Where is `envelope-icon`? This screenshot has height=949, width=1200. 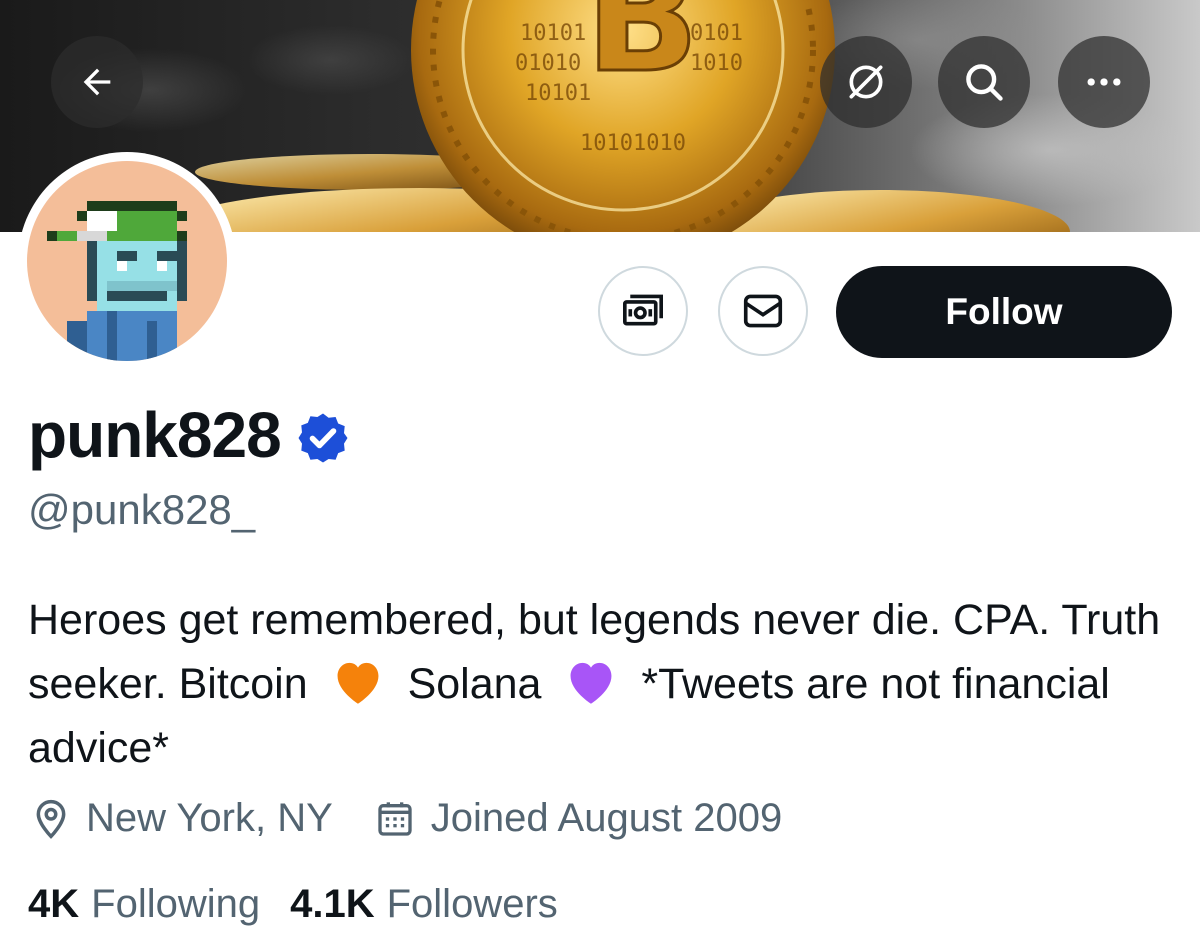 envelope-icon is located at coordinates (763, 311).